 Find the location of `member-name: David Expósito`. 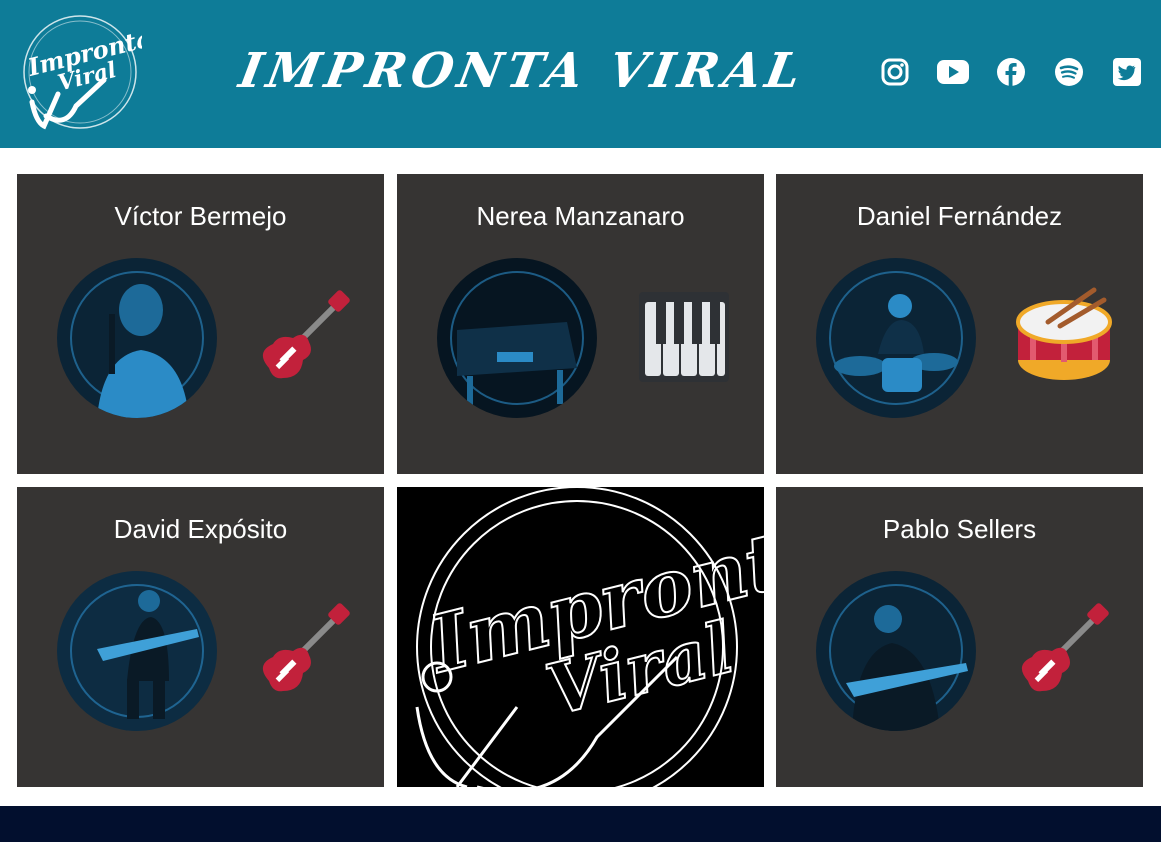

member-name: David Expósito is located at coordinates (200, 529).